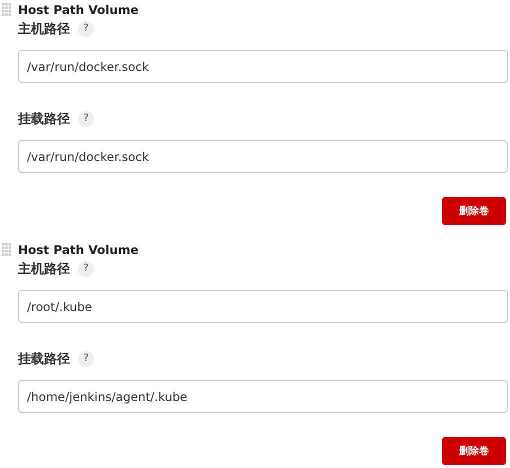  I want to click on input-field: /home/jenkins/agent/.kube, so click(263, 396).